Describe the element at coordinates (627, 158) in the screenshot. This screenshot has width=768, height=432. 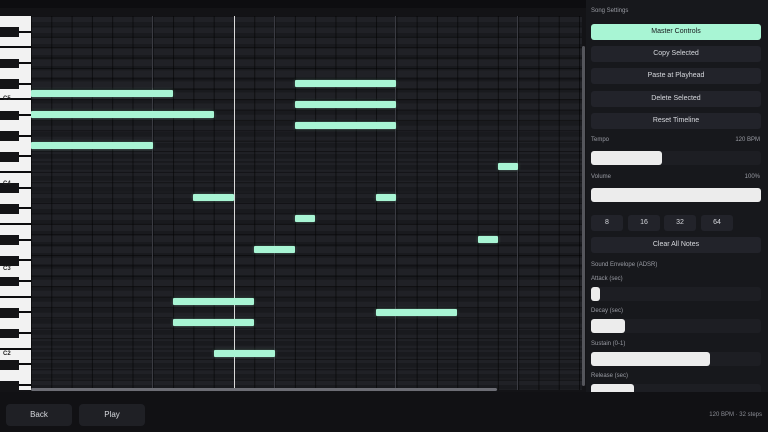
I see `tempo-slider-fill` at that location.